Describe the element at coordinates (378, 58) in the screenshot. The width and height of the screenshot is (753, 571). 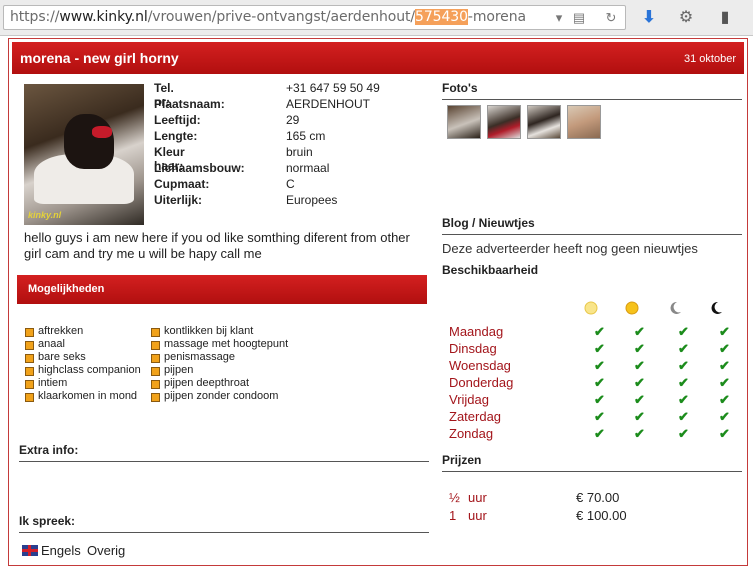
I see `title-bar: morena - new girl horny 31 oktober` at that location.